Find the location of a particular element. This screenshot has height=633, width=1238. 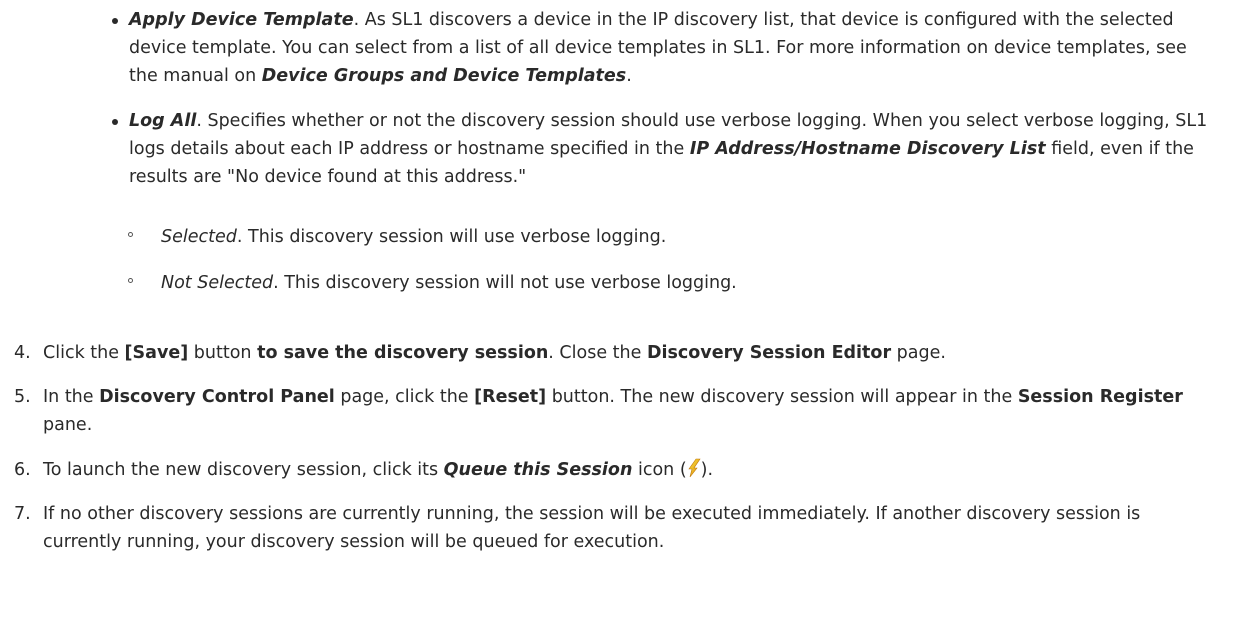

step-text-part: icon ( is located at coordinates (659, 470).